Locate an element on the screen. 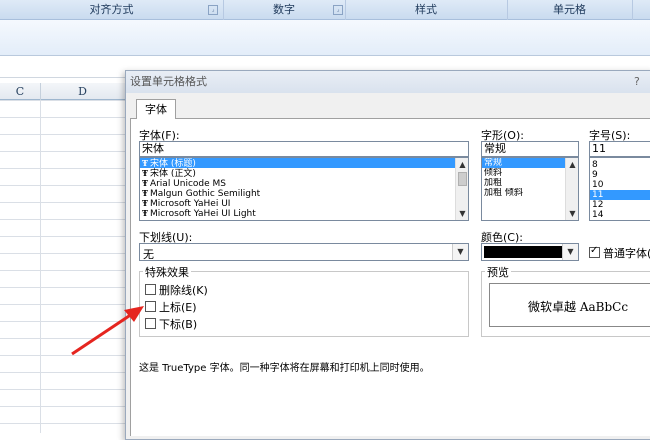  color-swatch is located at coordinates (523, 252).